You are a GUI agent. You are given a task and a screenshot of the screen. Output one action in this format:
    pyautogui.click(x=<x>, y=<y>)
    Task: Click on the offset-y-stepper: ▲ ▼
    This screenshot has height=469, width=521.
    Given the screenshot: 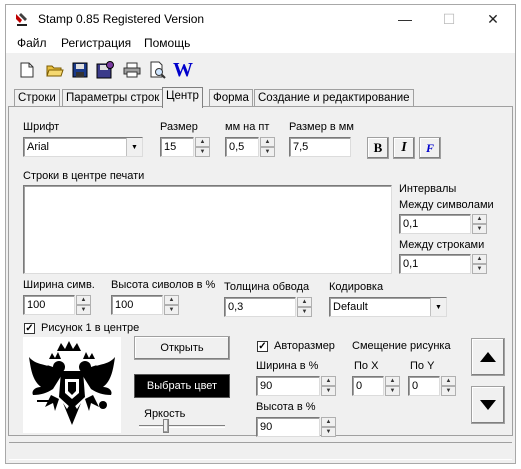 What is the action you would take?
    pyautogui.click(x=448, y=386)
    